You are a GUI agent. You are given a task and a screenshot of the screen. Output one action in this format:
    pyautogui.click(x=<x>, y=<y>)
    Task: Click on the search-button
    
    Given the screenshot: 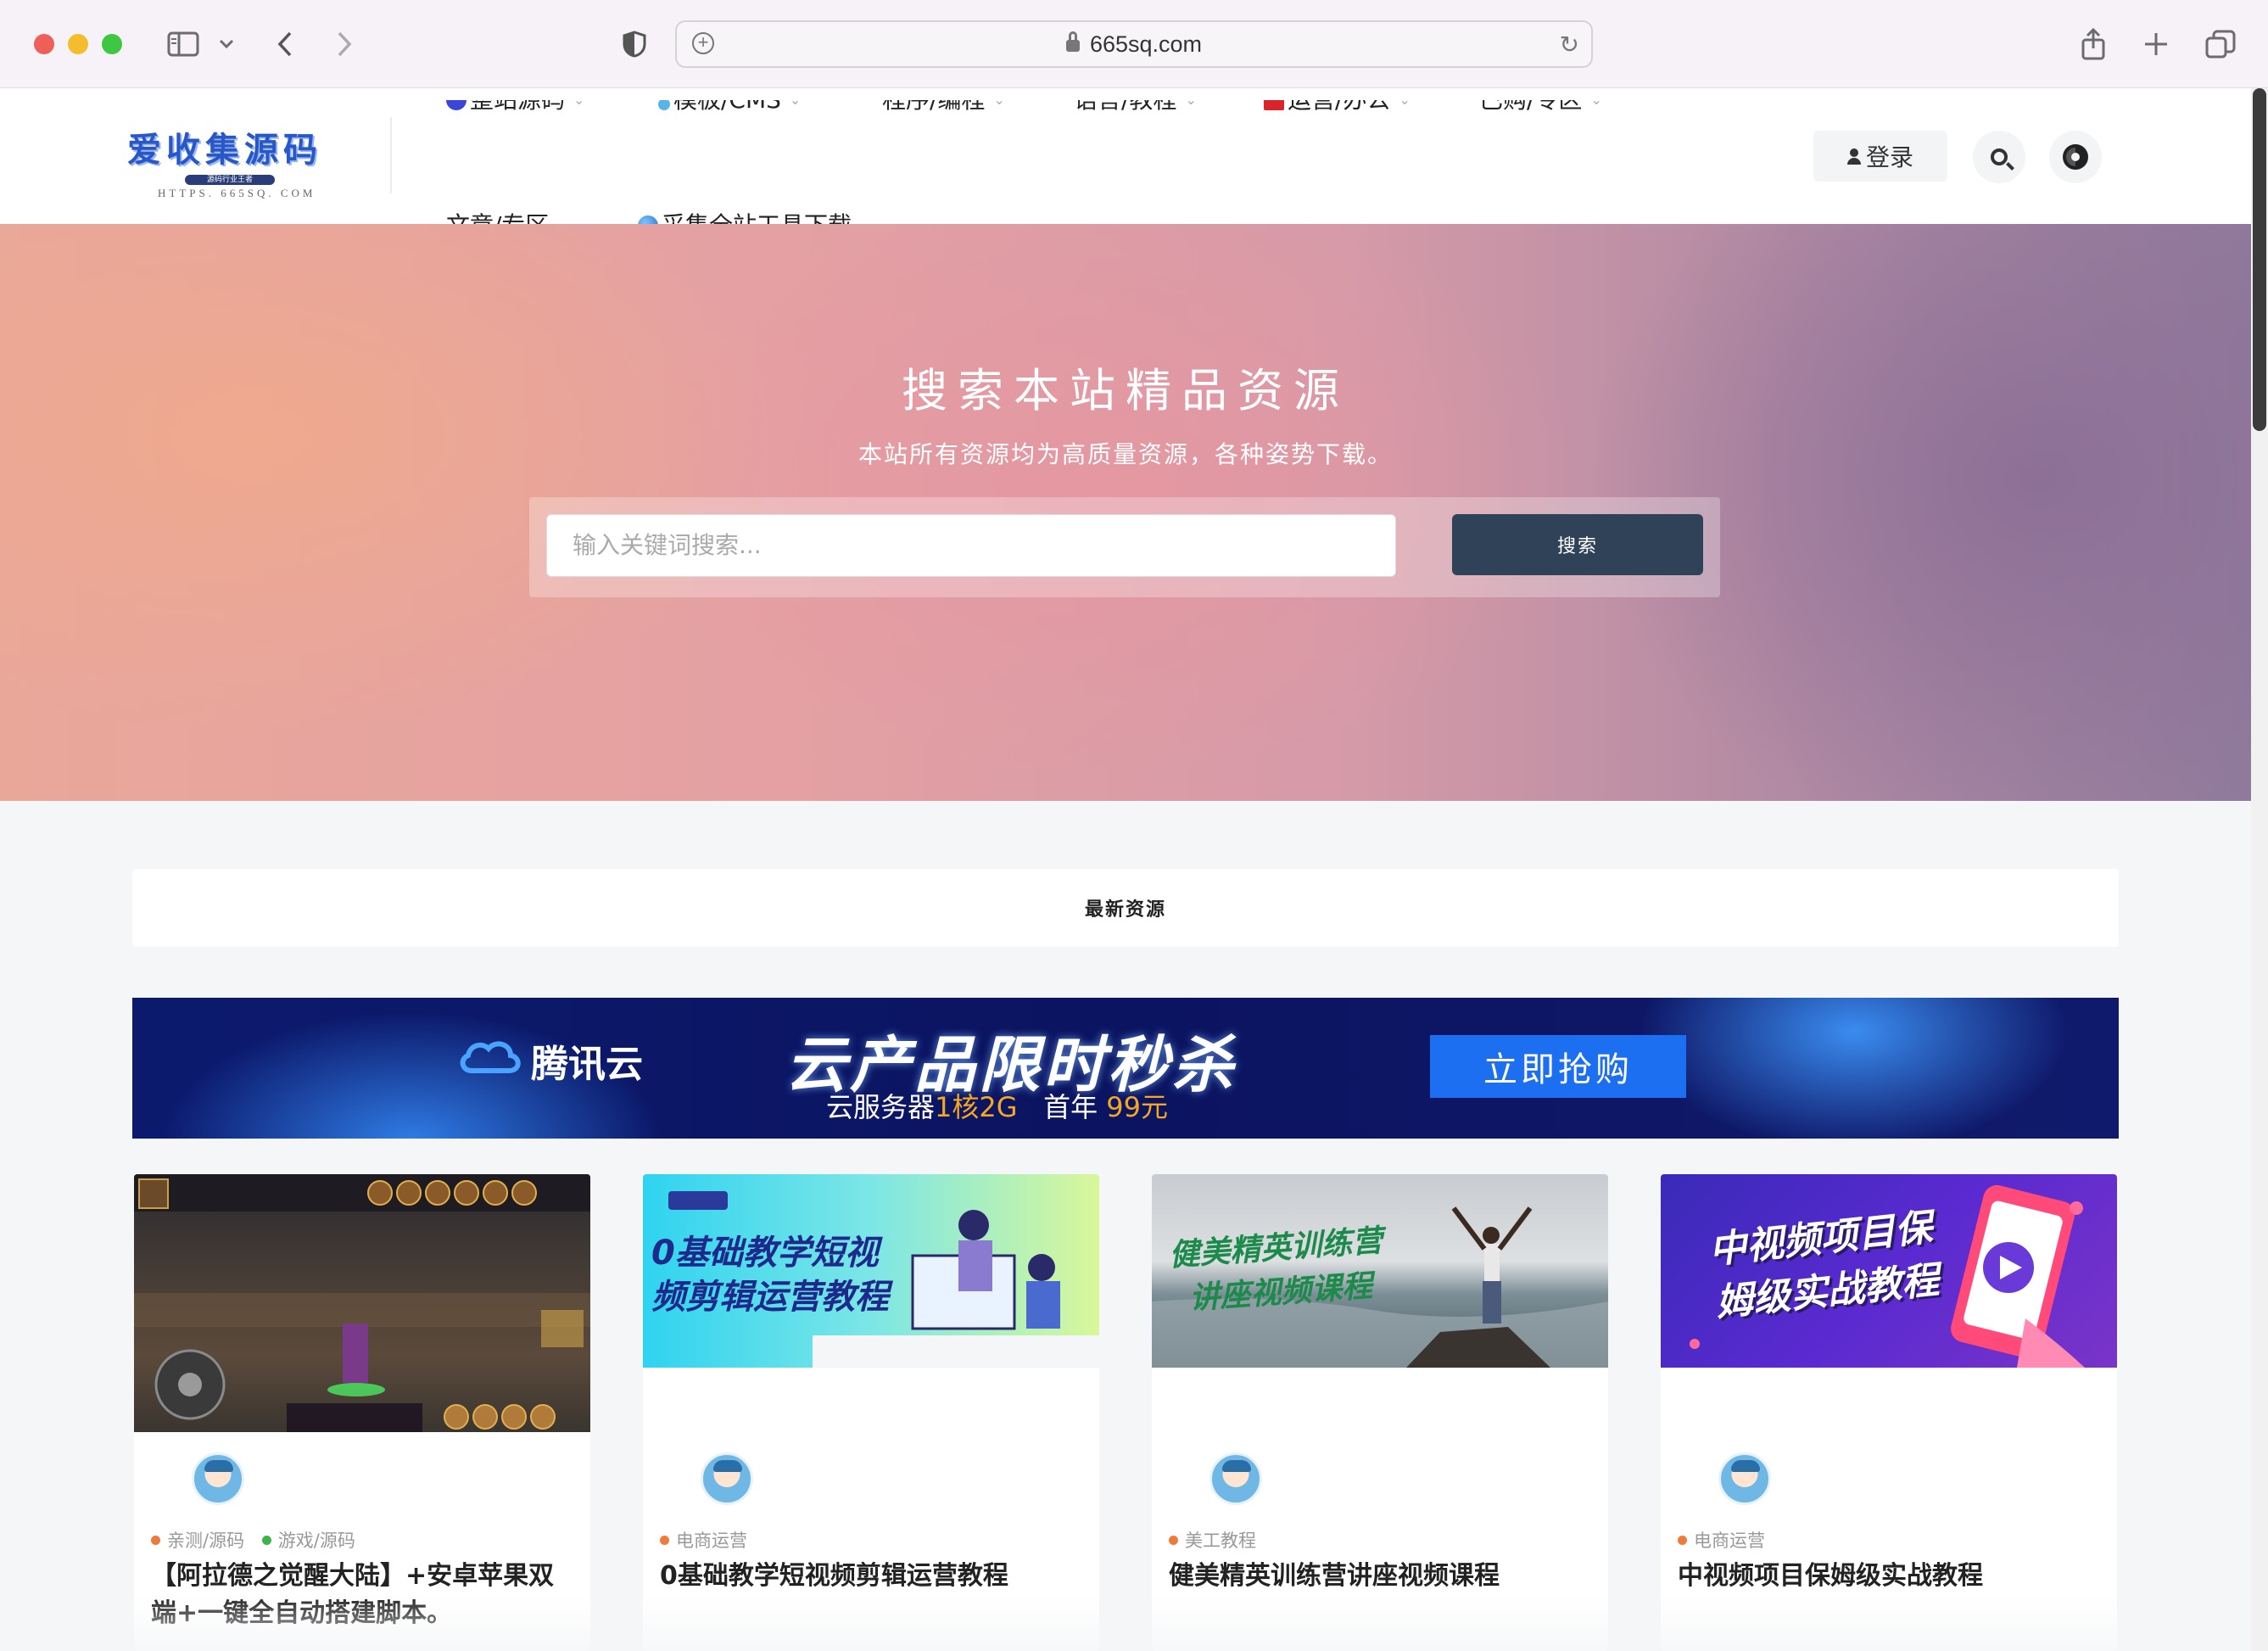 What is the action you would take?
    pyautogui.click(x=1999, y=157)
    